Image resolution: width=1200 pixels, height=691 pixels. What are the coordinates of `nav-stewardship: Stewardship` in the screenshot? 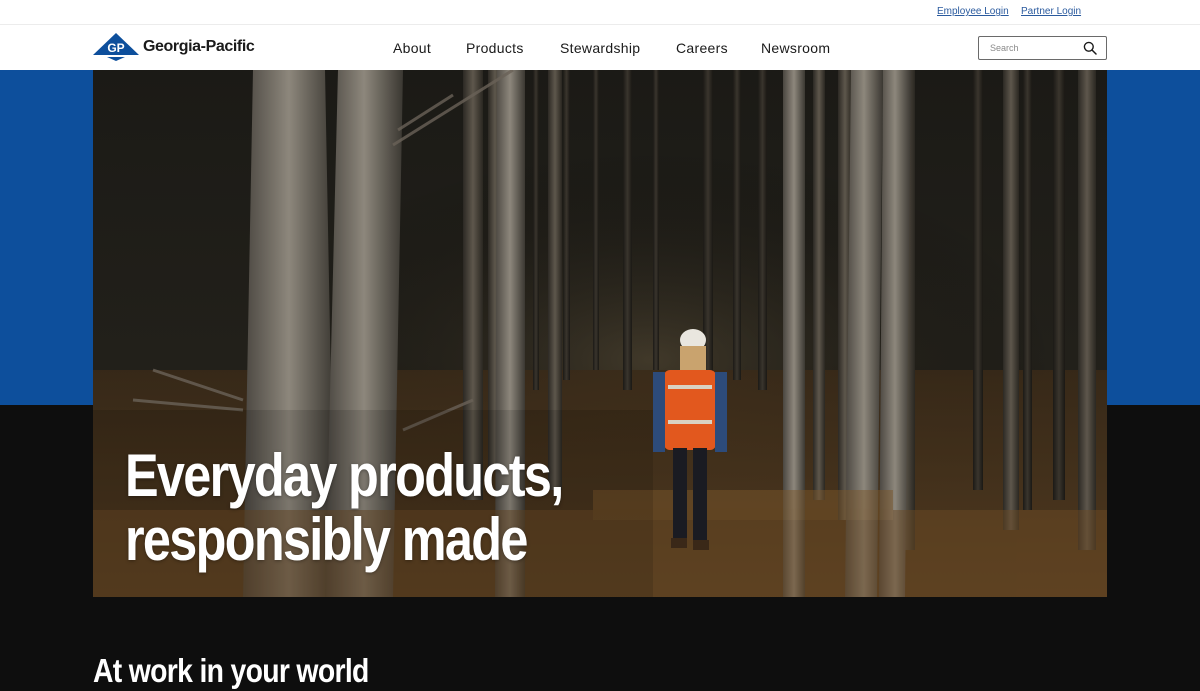 It's located at (600, 48).